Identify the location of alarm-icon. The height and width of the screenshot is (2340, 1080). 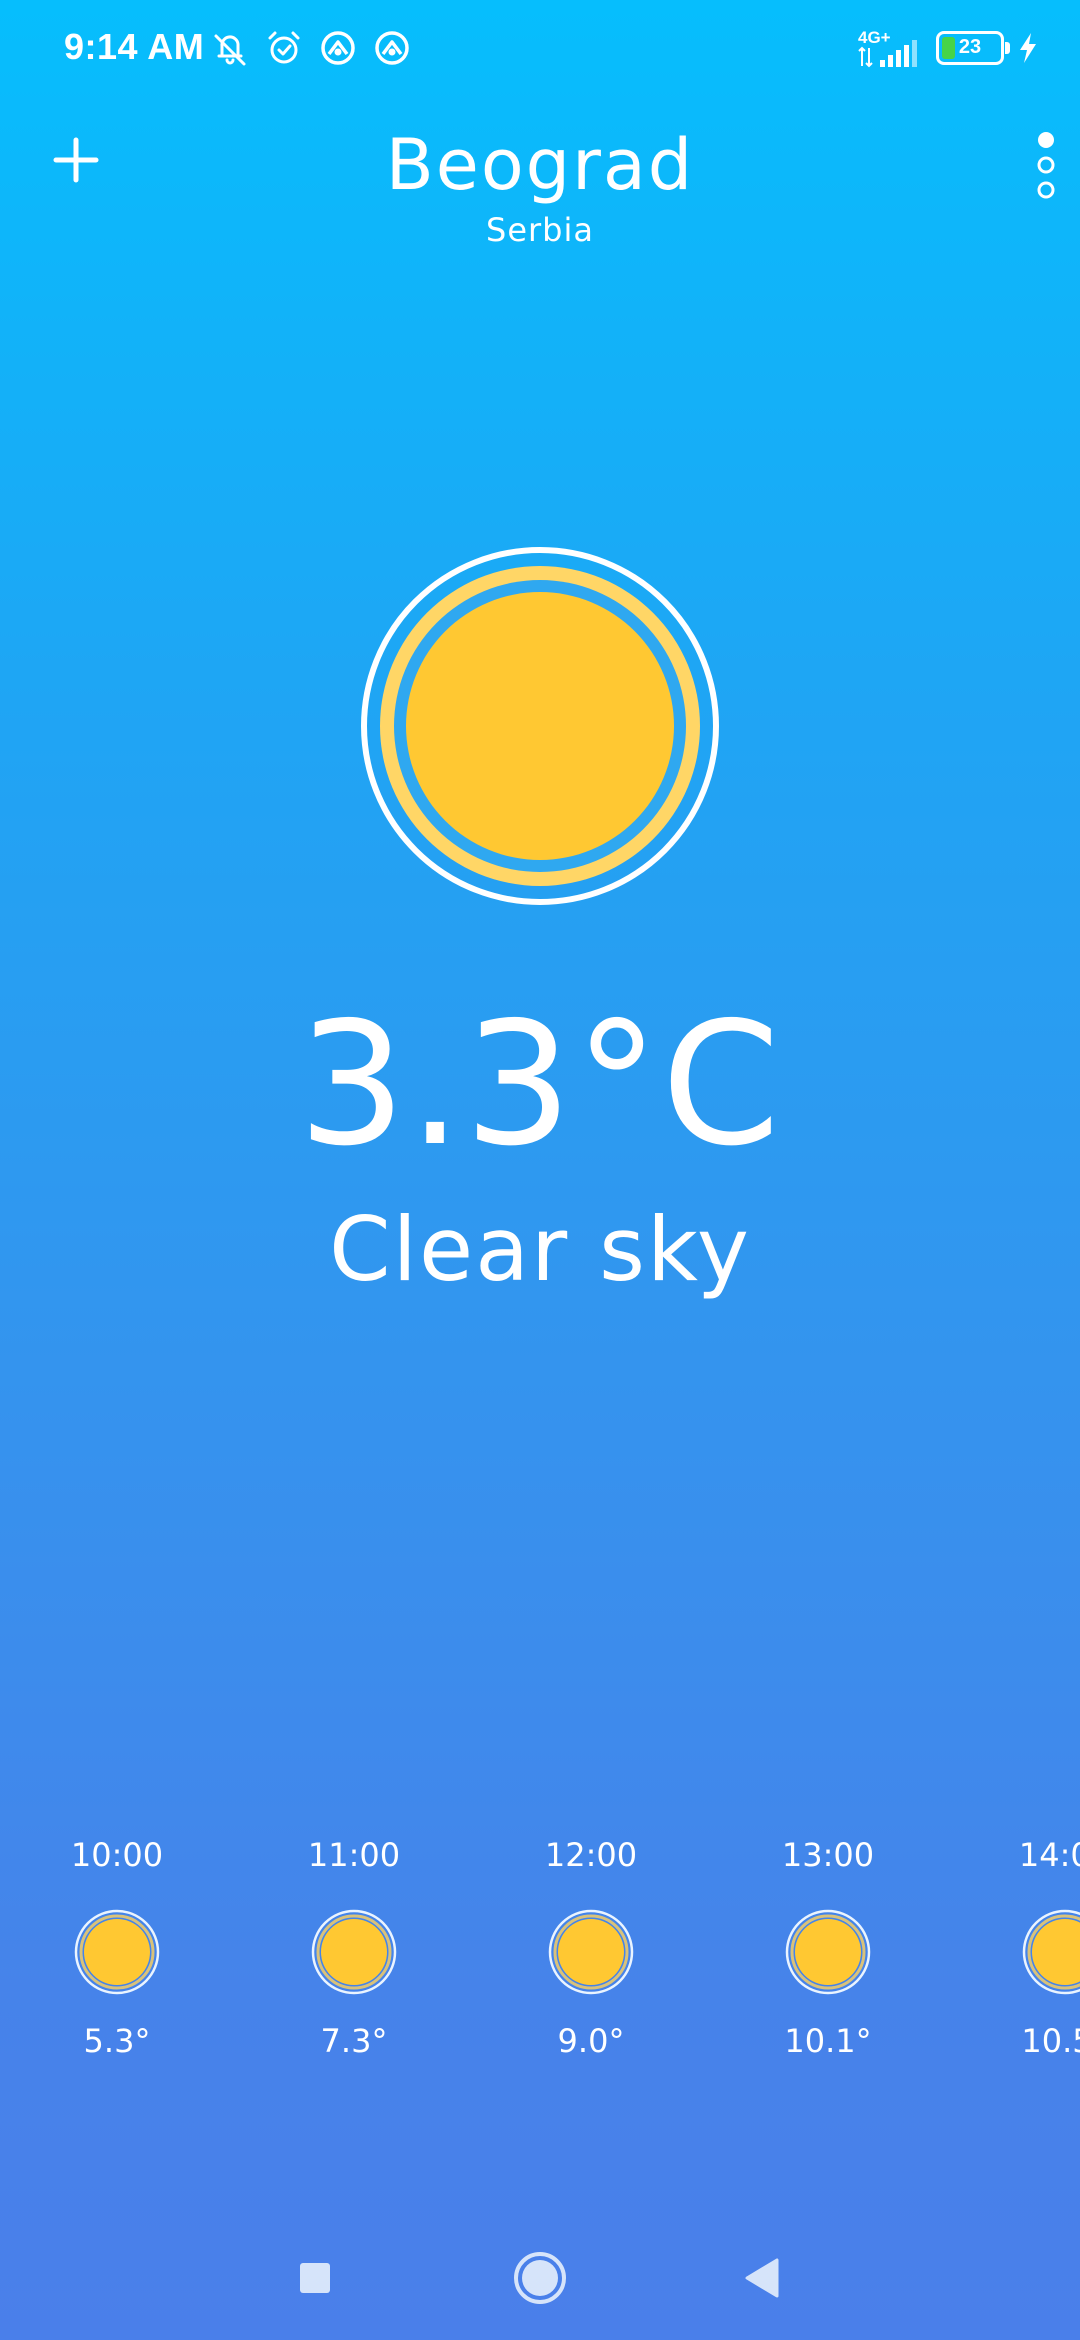
(284, 48).